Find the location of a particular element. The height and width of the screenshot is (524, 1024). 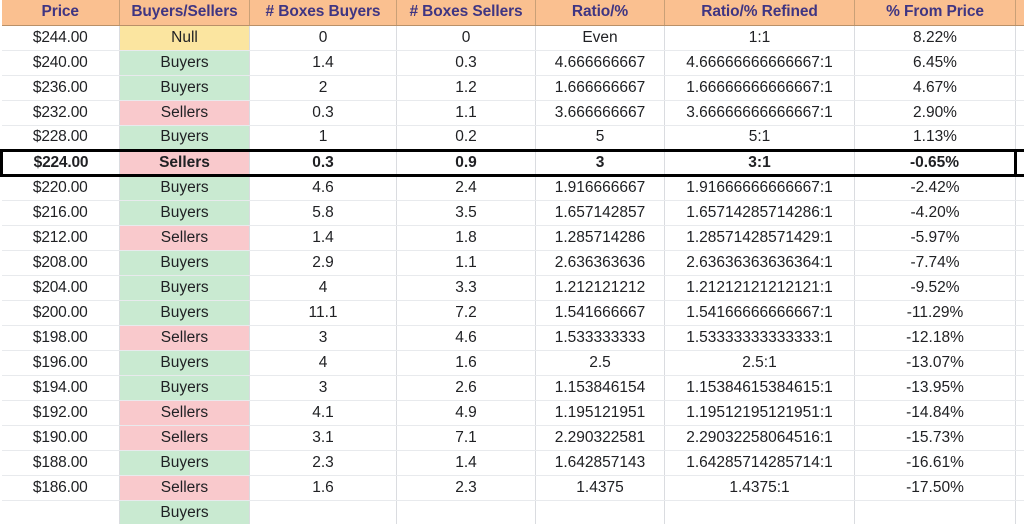

cell-price: $212.00 is located at coordinates (60, 238).